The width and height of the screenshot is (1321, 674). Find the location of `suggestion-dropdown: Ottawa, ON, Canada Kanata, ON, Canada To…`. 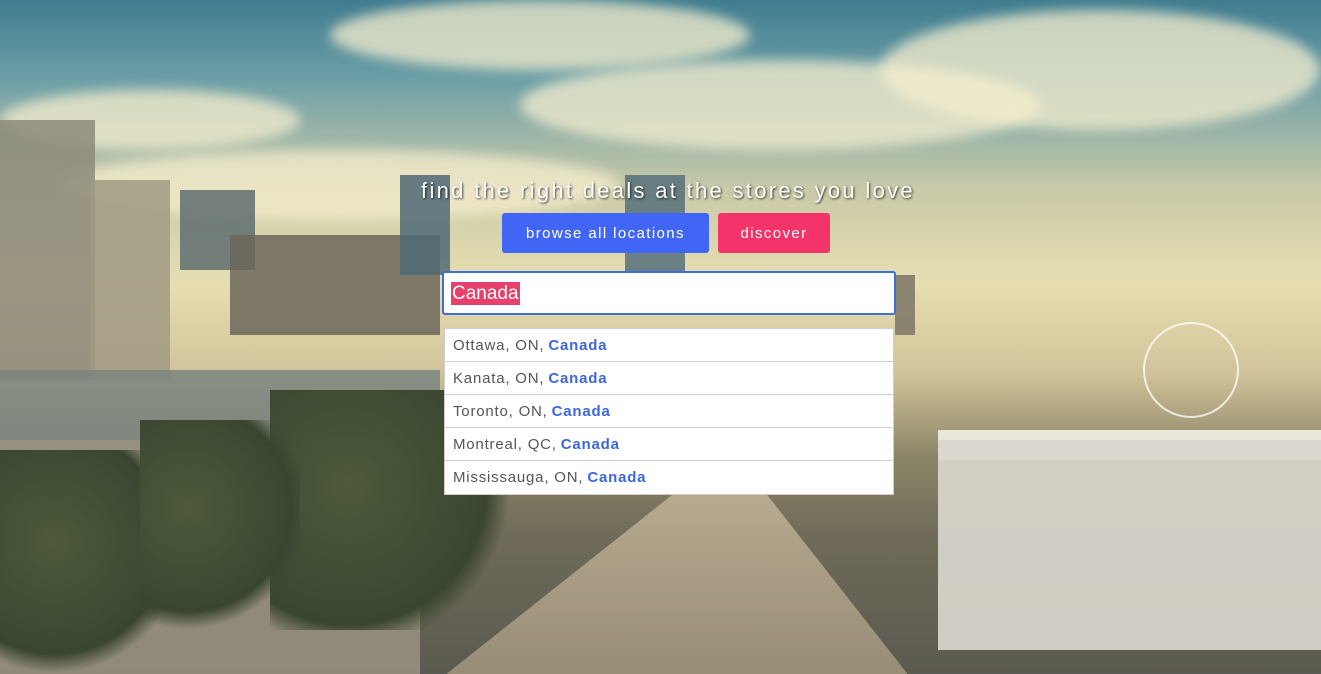

suggestion-dropdown: Ottawa, ON, Canada Kanata, ON, Canada To… is located at coordinates (669, 411).